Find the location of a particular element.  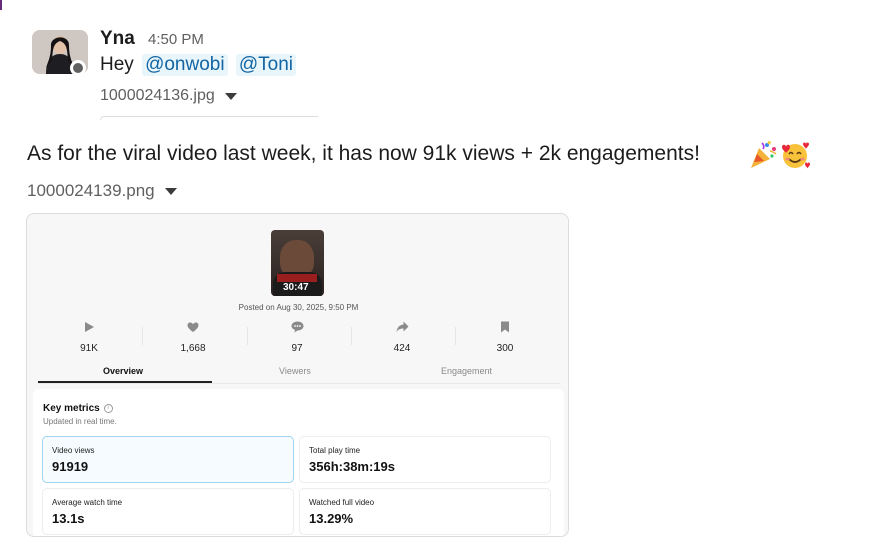

key-metrics-title: Key metrics i is located at coordinates (78, 408).